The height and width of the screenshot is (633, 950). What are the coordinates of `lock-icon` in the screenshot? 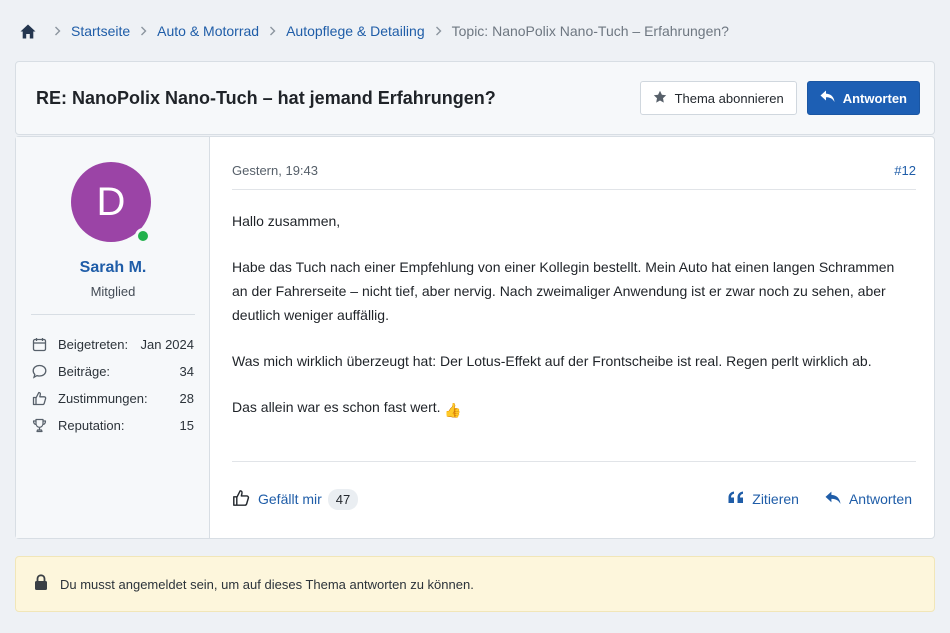 It's located at (41, 584).